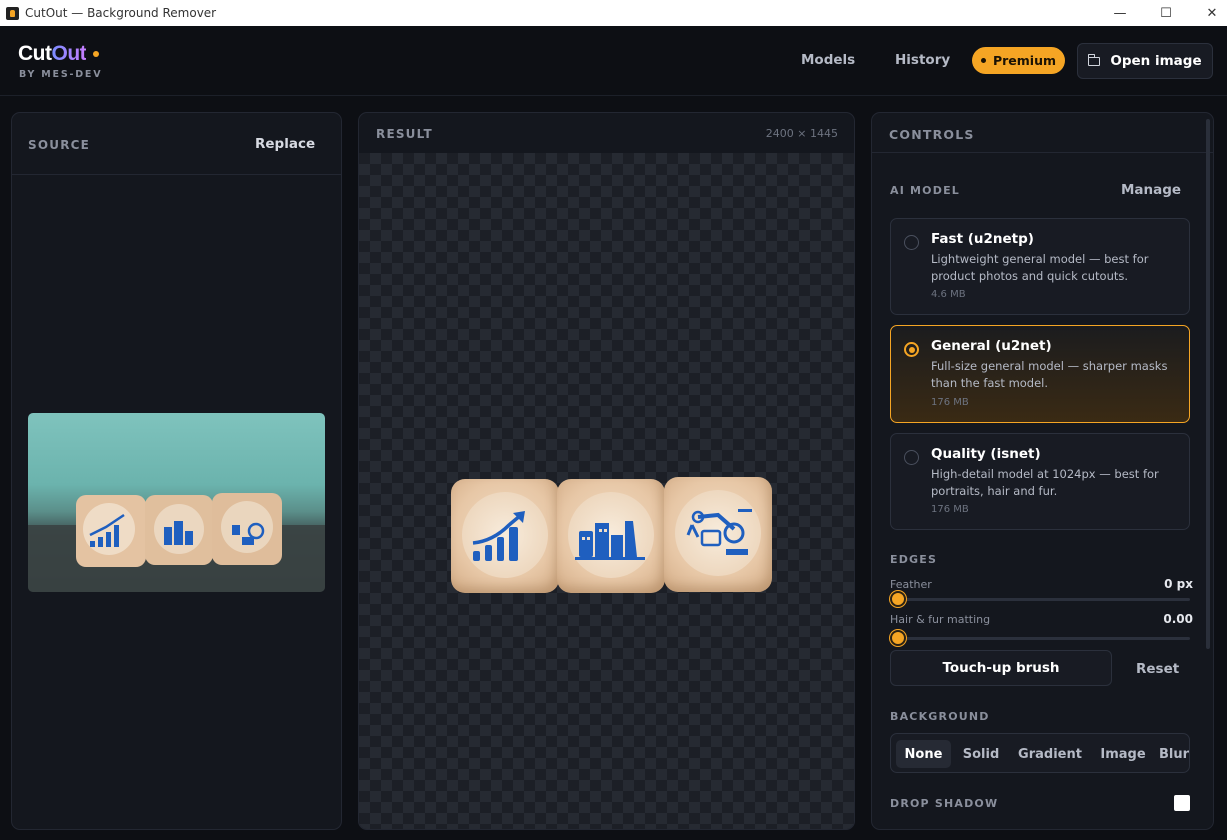  I want to click on model-radio-general, so click(911, 349).